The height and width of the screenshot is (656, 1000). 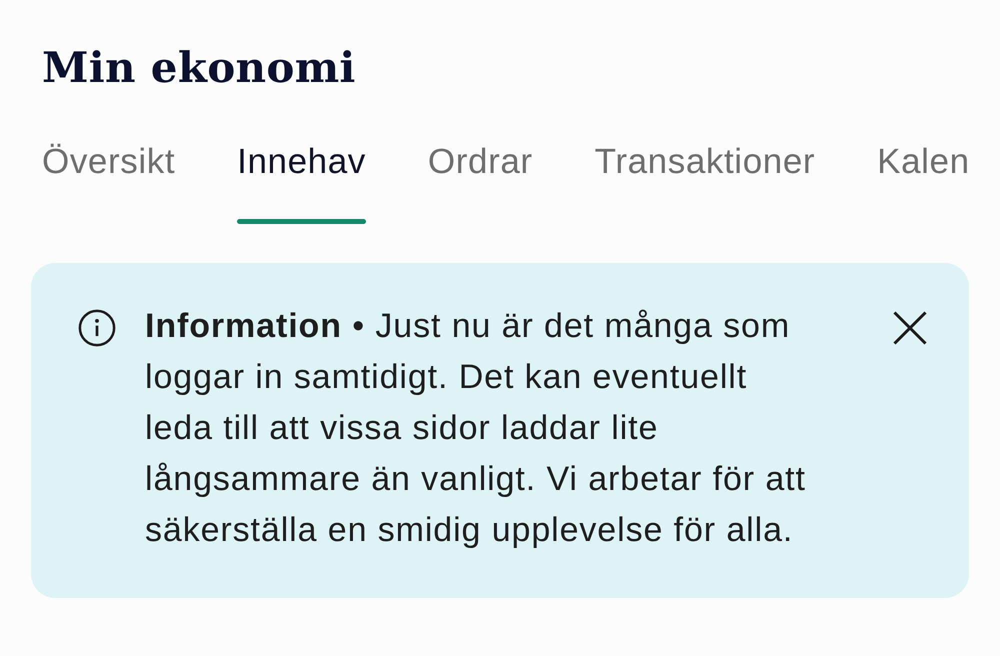 I want to click on page-title: Min ekonomi, so click(x=199, y=68).